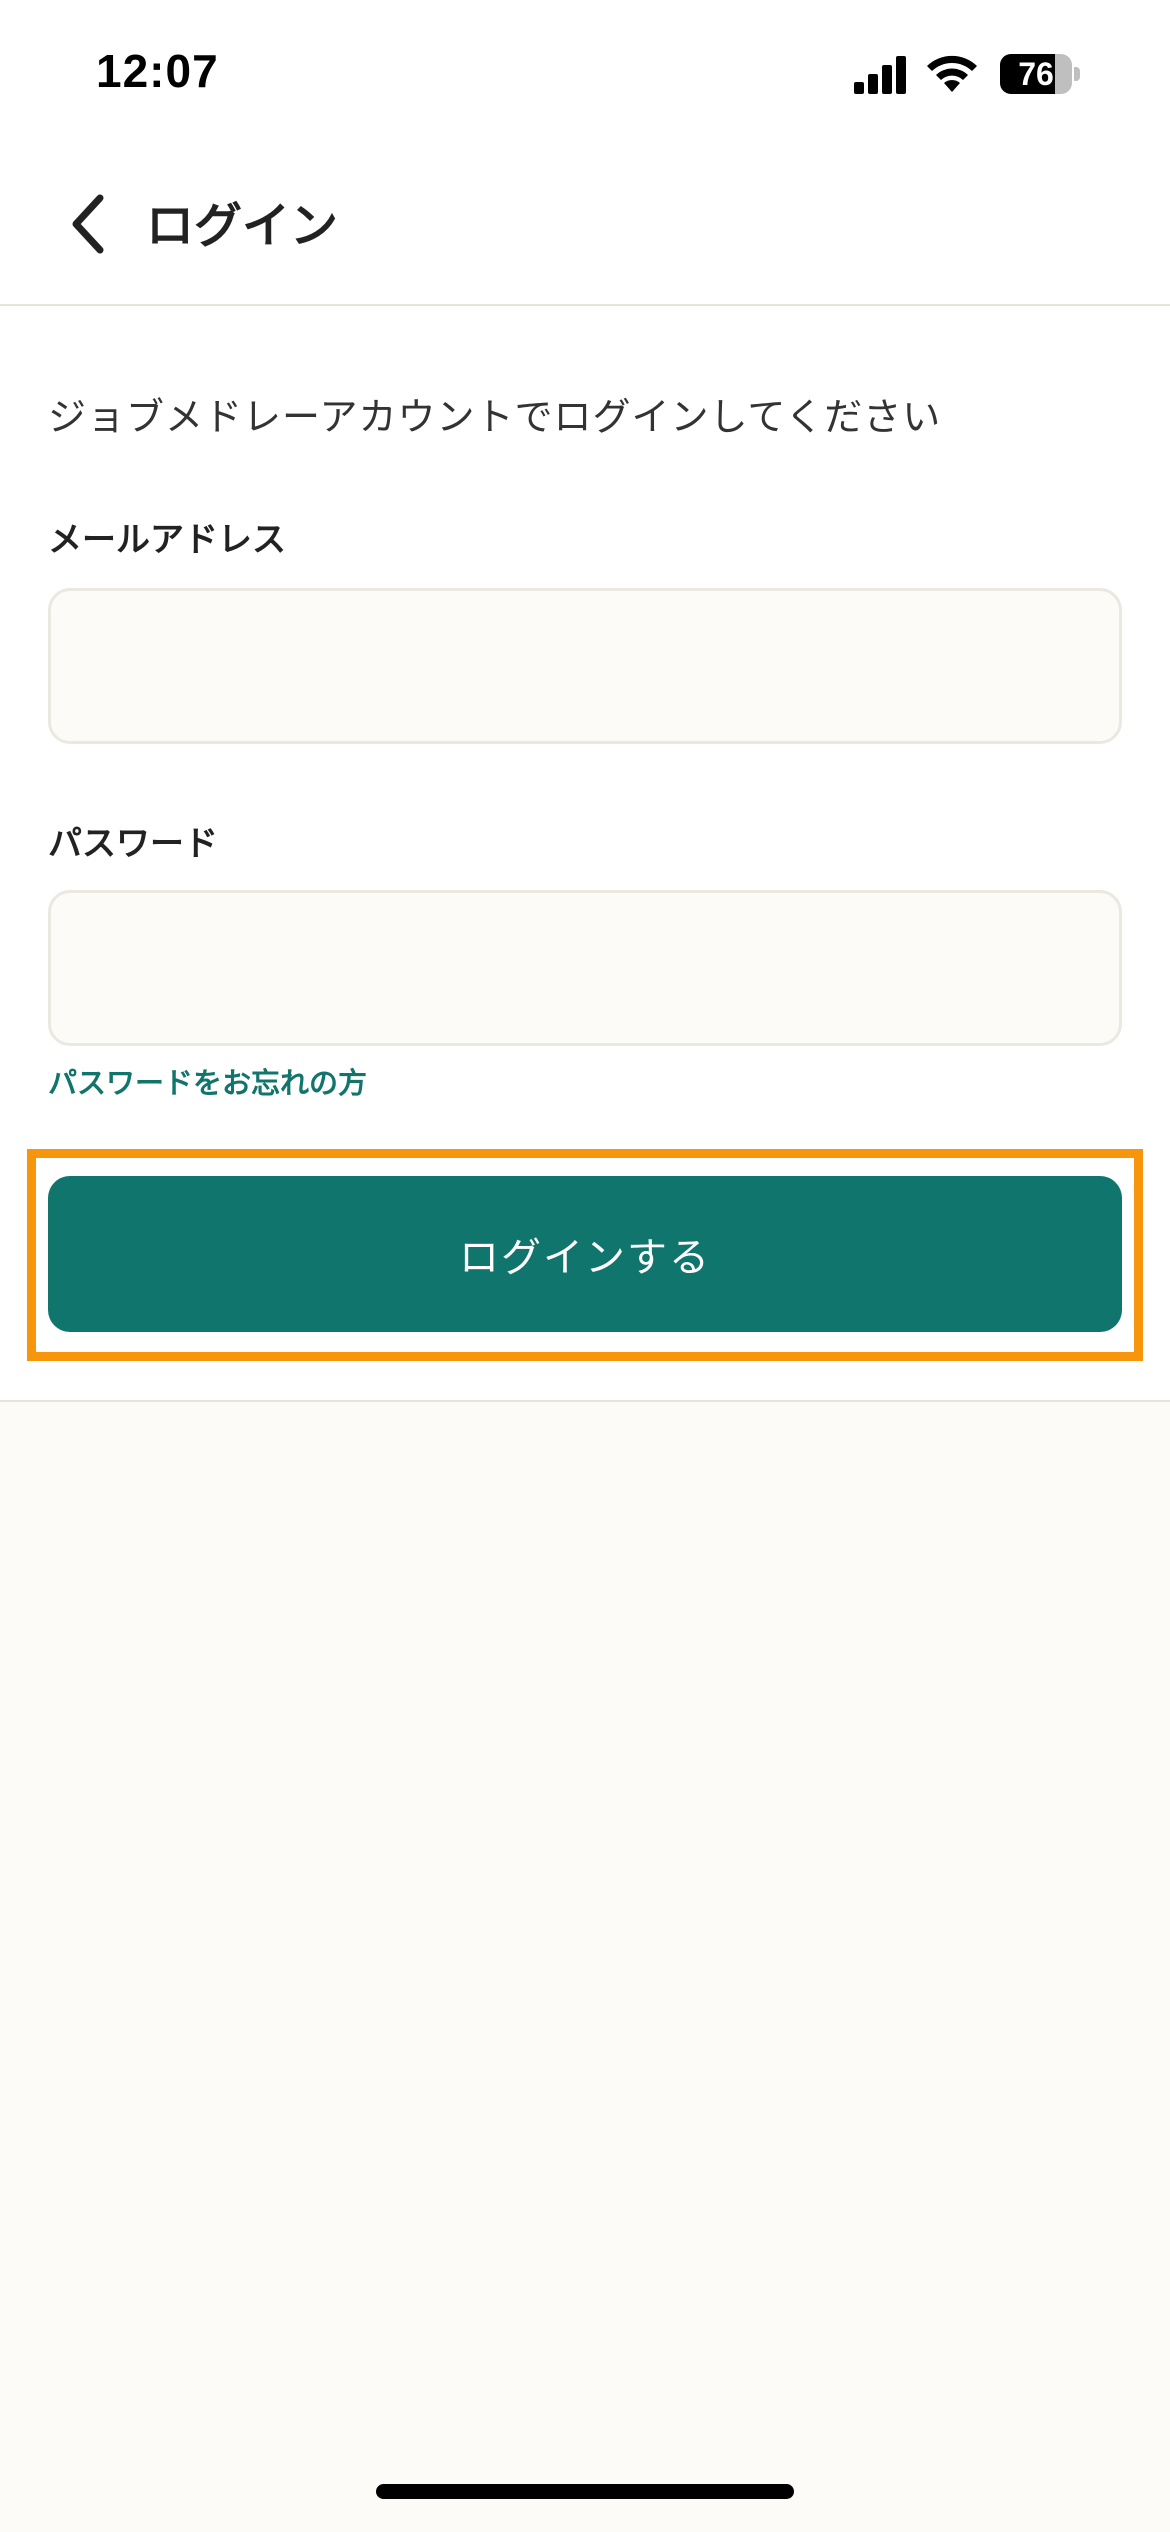 The width and height of the screenshot is (1170, 2532). What do you see at coordinates (207, 1081) in the screenshot?
I see `forgot-password-link: パスワードをお忘れの方` at bounding box center [207, 1081].